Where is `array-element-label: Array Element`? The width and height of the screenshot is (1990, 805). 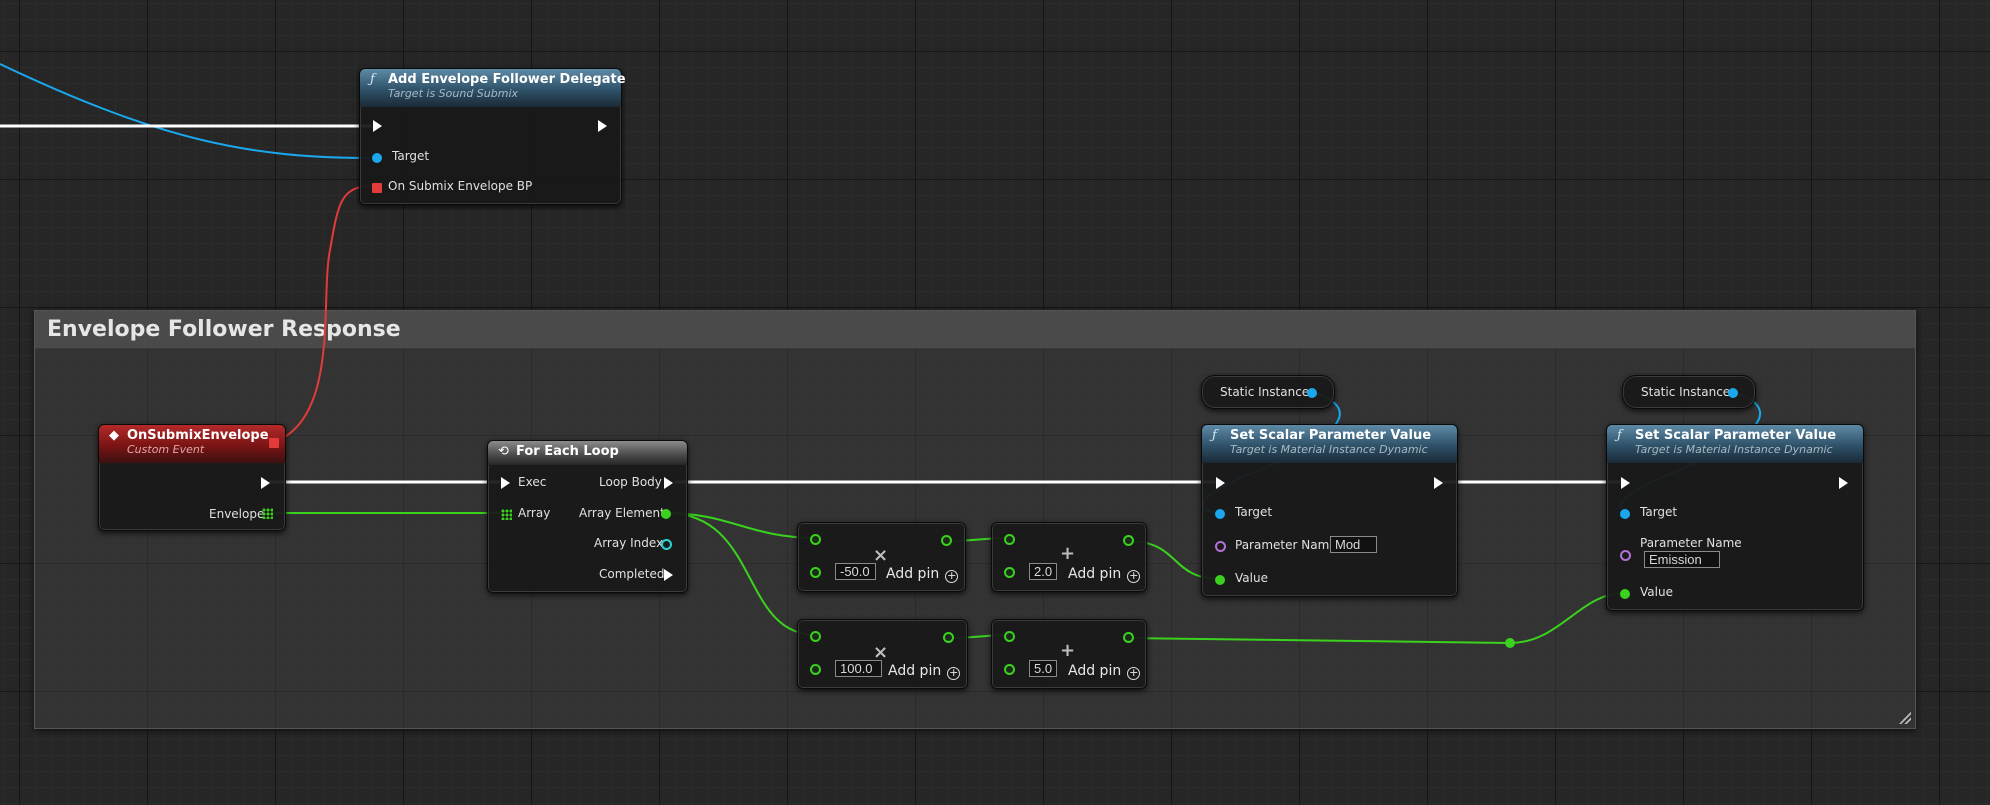 array-element-label: Array Element is located at coordinates (622, 513).